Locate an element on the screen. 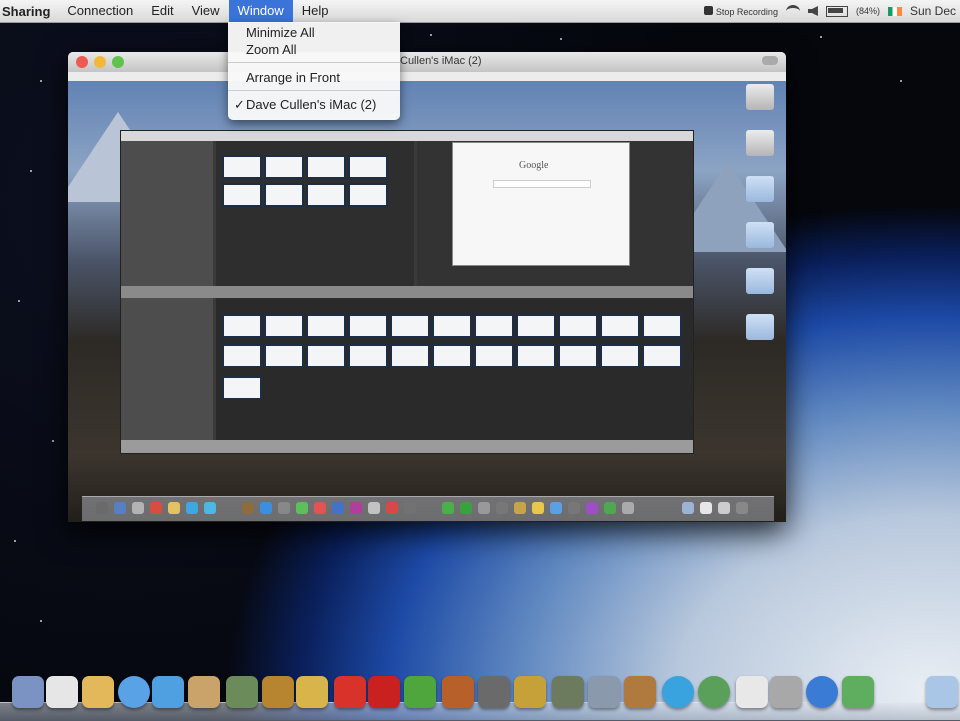 This screenshot has height=721, width=960. trash-icon is located at coordinates (742, 508).